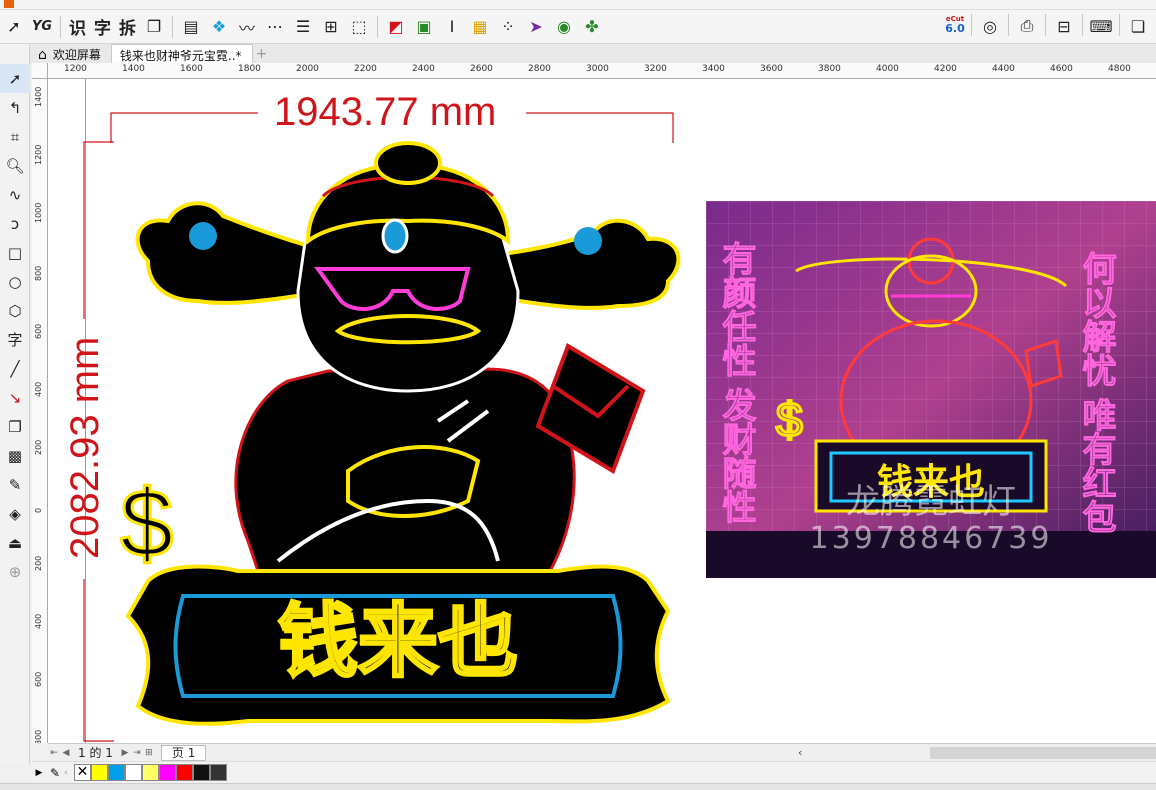  I want to click on window-icon: ❏, so click(1138, 26).